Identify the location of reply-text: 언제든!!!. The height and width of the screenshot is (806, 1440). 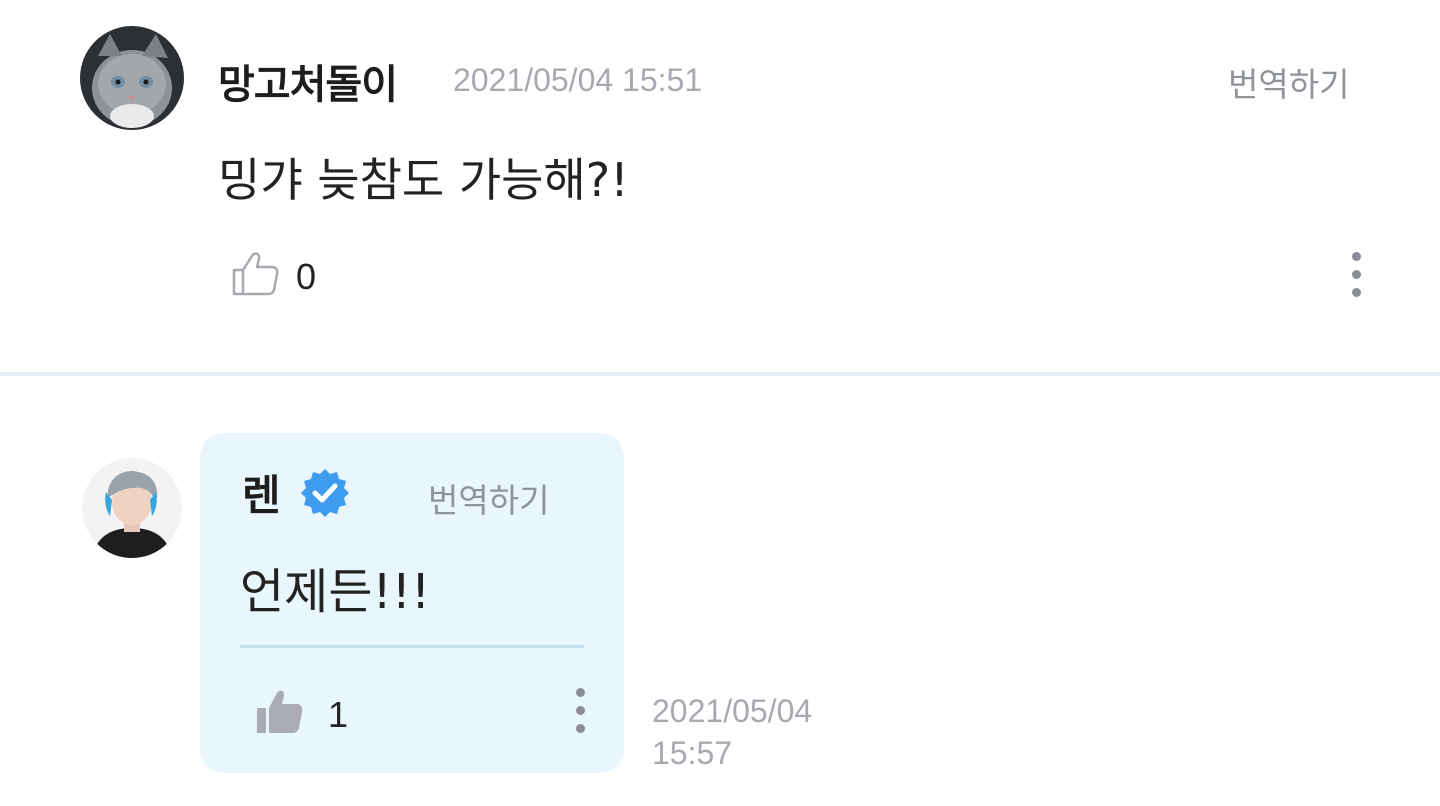
(335, 592).